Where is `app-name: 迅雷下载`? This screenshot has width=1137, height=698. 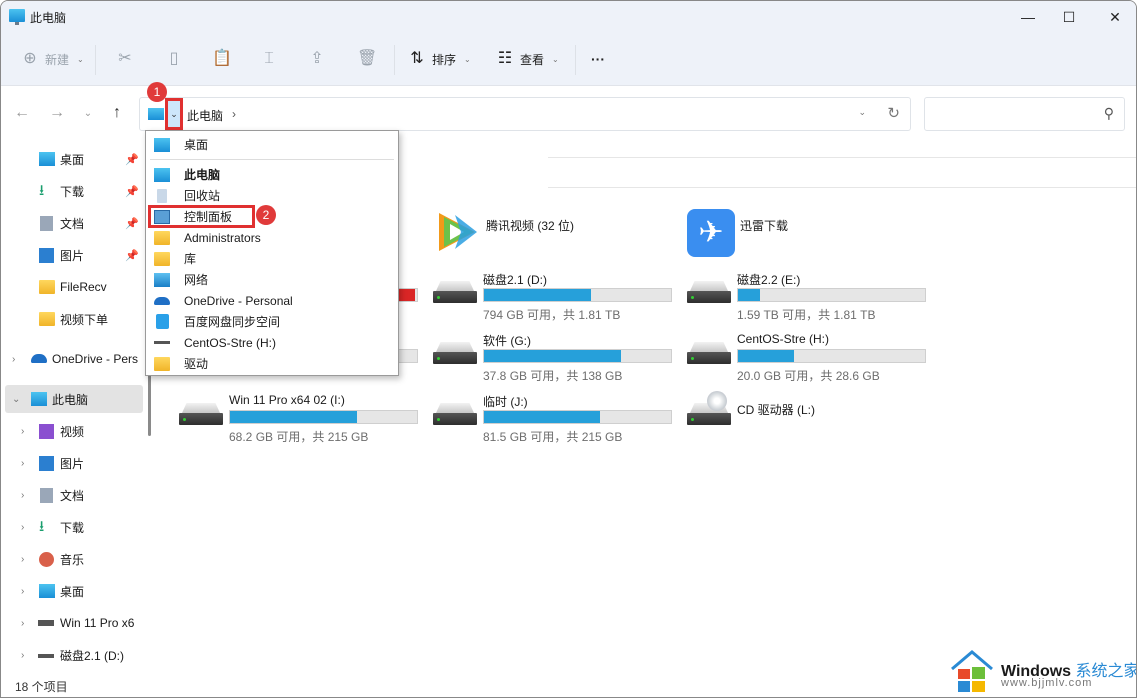 app-name: 迅雷下载 is located at coordinates (764, 226).